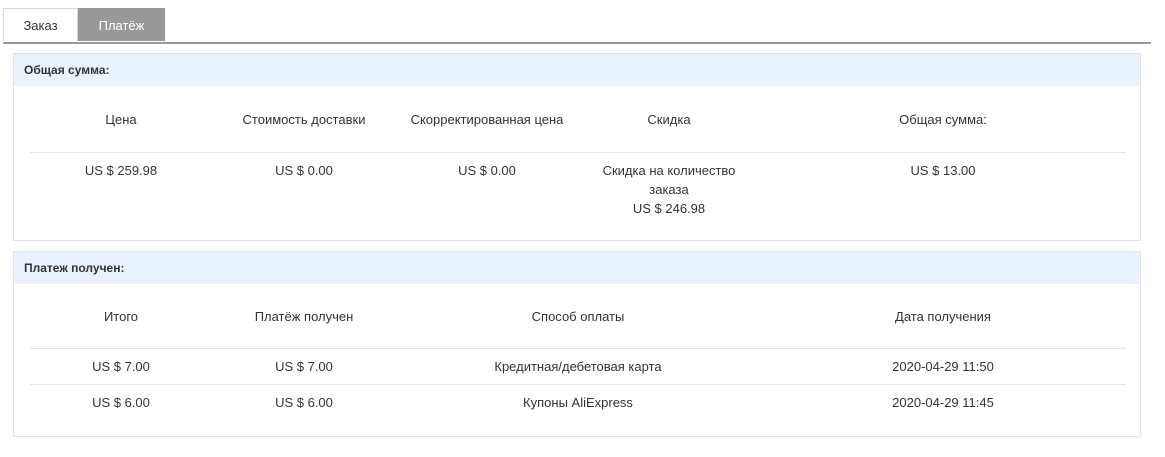 The height and width of the screenshot is (457, 1165). I want to click on column-header-total: Общая сумма:, so click(943, 120).